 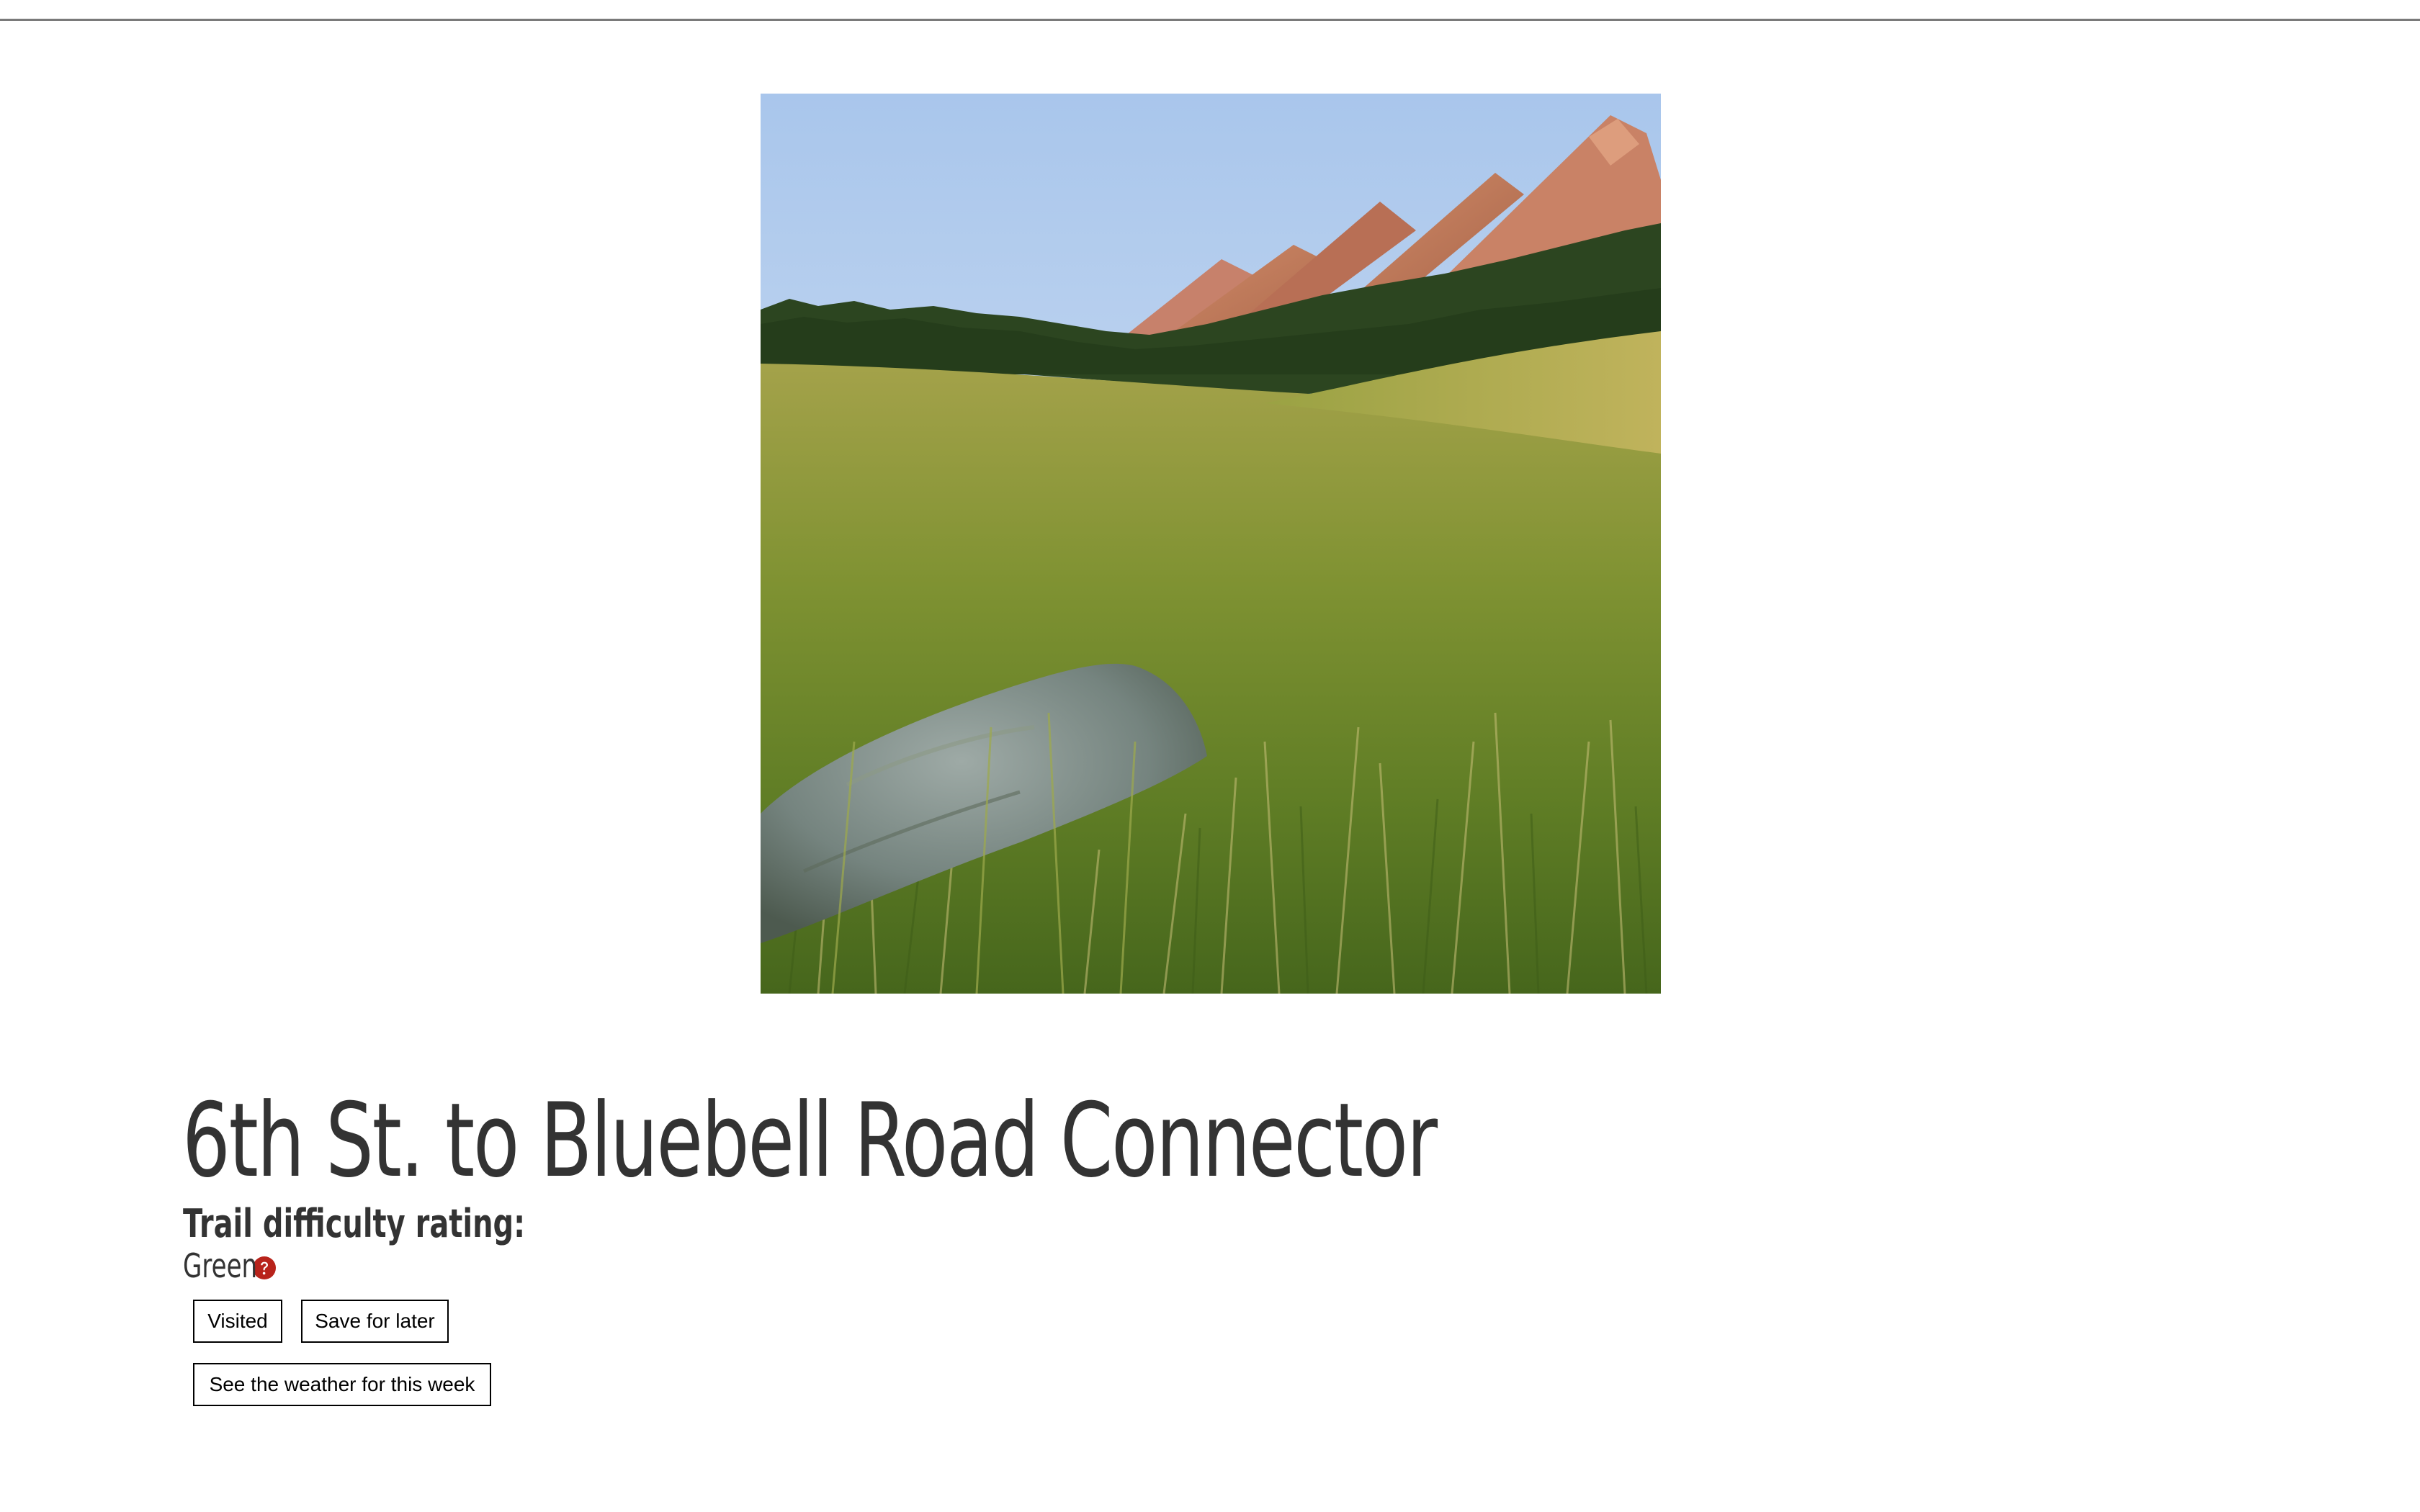 I want to click on difficulty-rating: Green, so click(x=230, y=1265).